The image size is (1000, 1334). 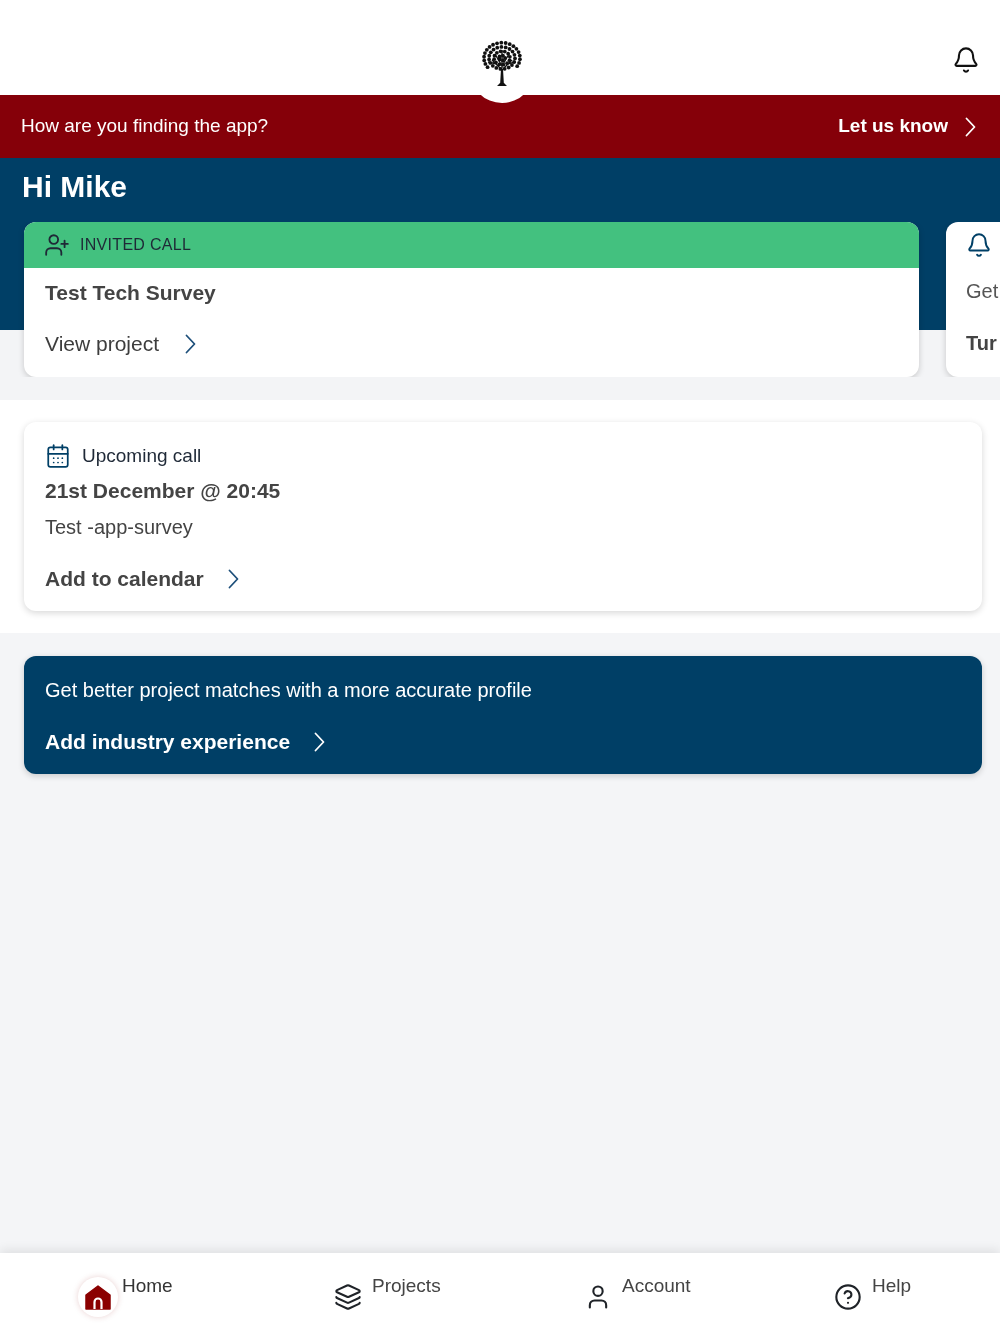 What do you see at coordinates (98, 1297) in the screenshot?
I see `house-icon` at bounding box center [98, 1297].